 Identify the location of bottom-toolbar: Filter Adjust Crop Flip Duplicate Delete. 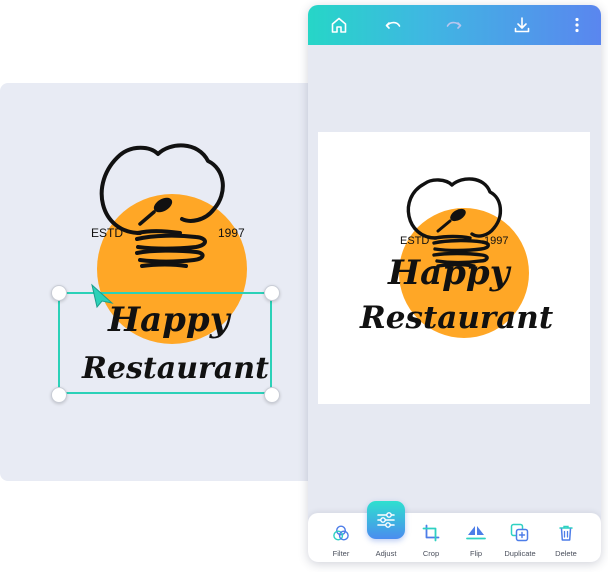
(454, 531).